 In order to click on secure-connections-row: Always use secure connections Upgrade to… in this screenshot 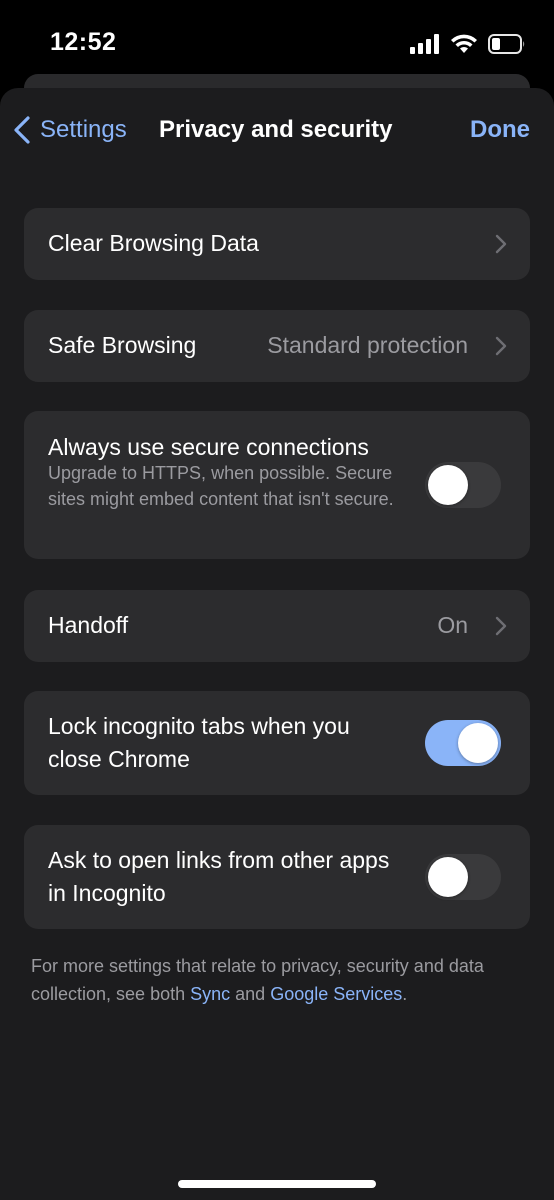, I will do `click(277, 485)`.